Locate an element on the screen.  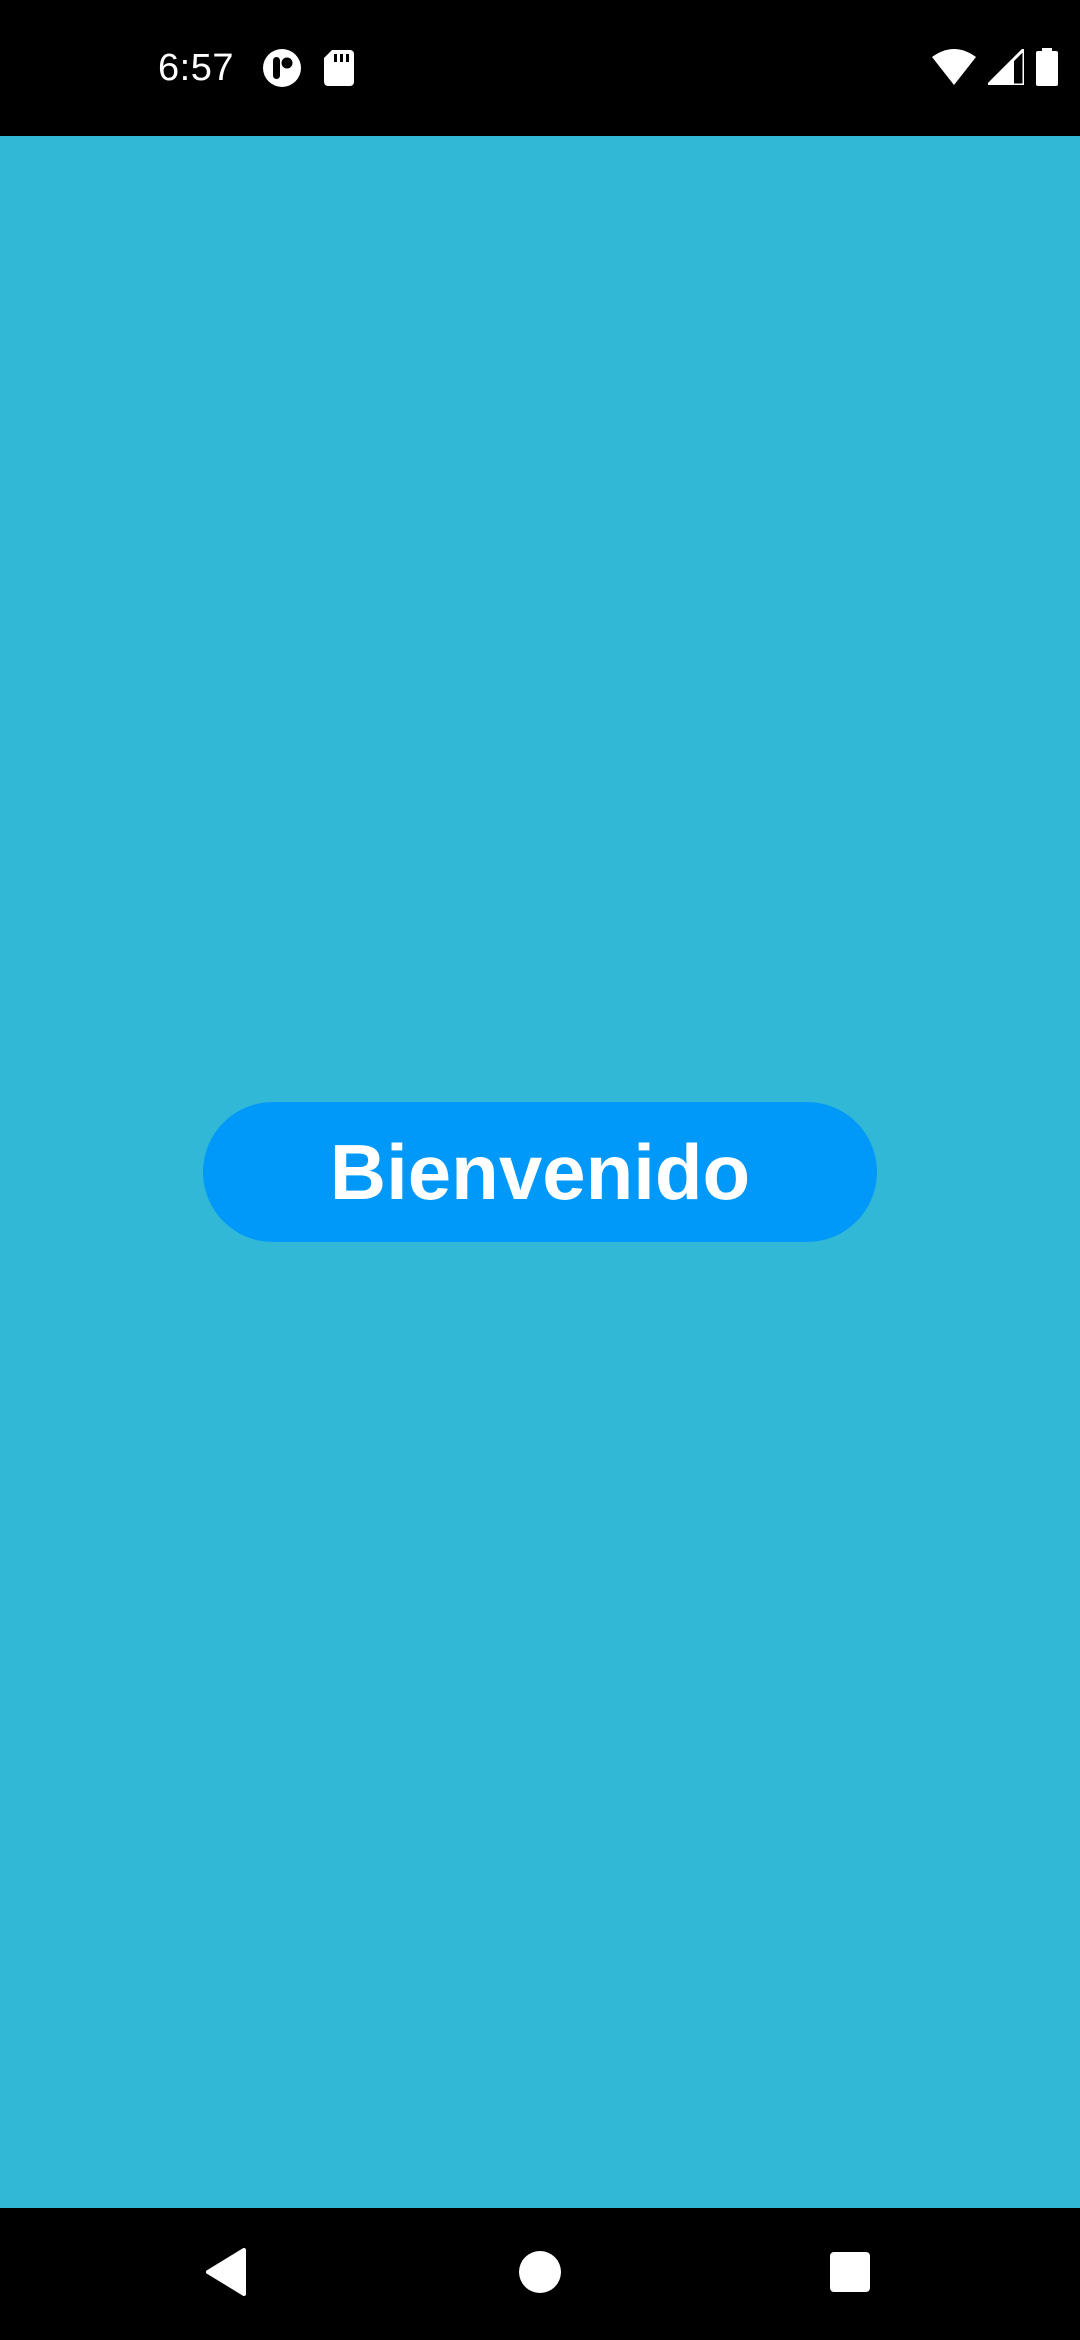
wifi-icon is located at coordinates (954, 69).